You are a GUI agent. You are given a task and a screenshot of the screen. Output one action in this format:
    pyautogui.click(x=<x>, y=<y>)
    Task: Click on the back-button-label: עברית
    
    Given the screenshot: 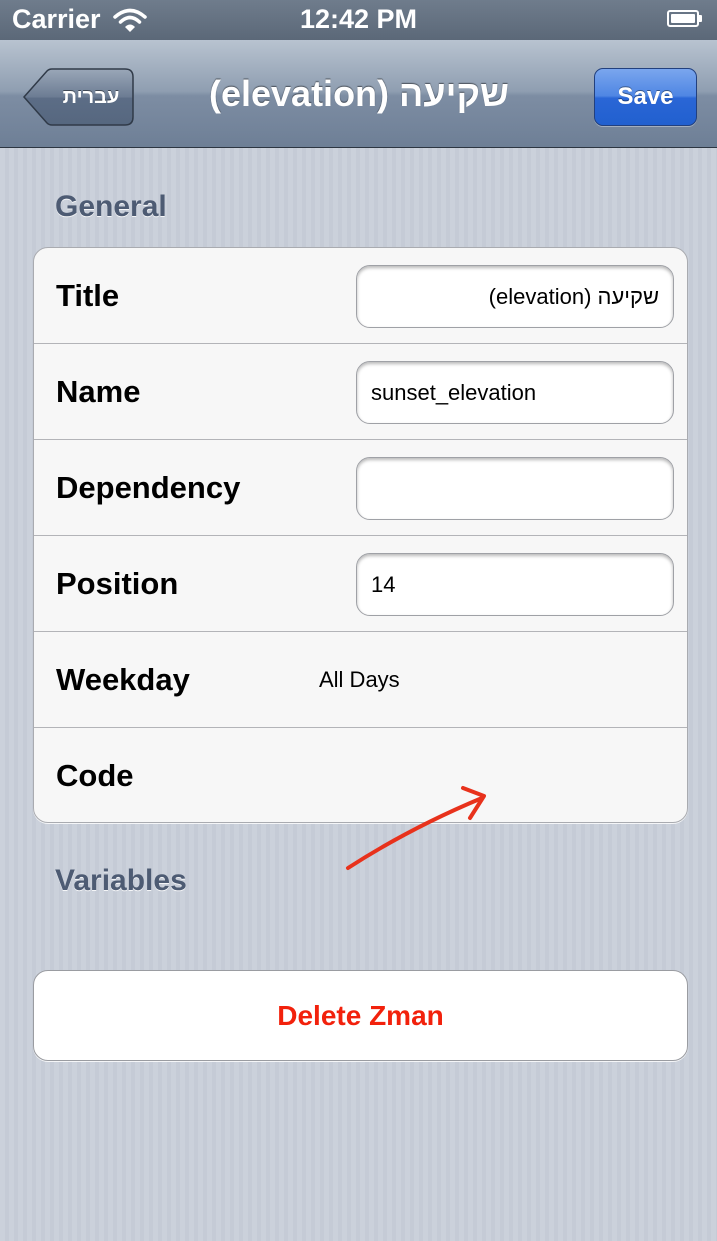 What is the action you would take?
    pyautogui.click(x=91, y=97)
    